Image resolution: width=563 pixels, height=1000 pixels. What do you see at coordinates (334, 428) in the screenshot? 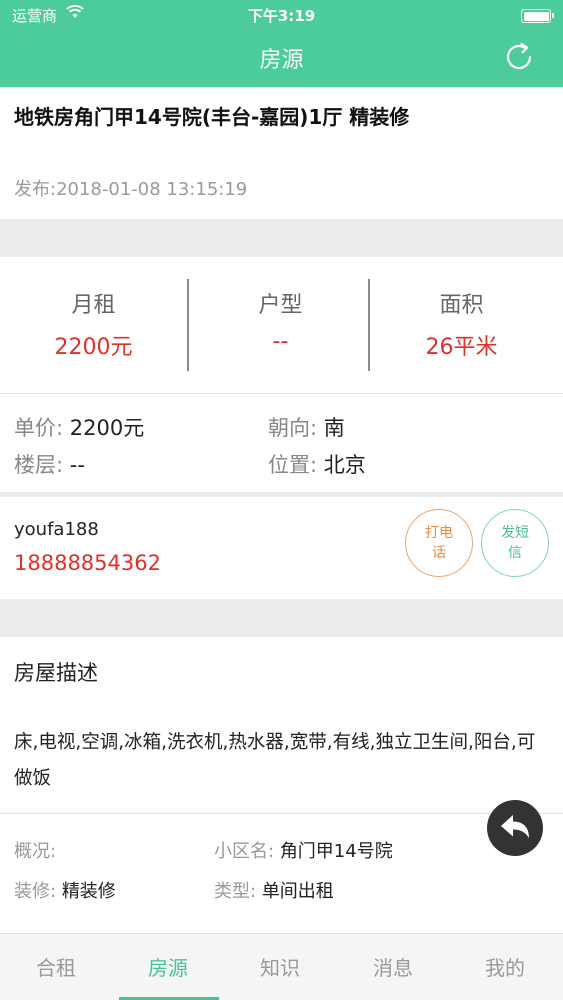
I see `attr-value: 南` at bounding box center [334, 428].